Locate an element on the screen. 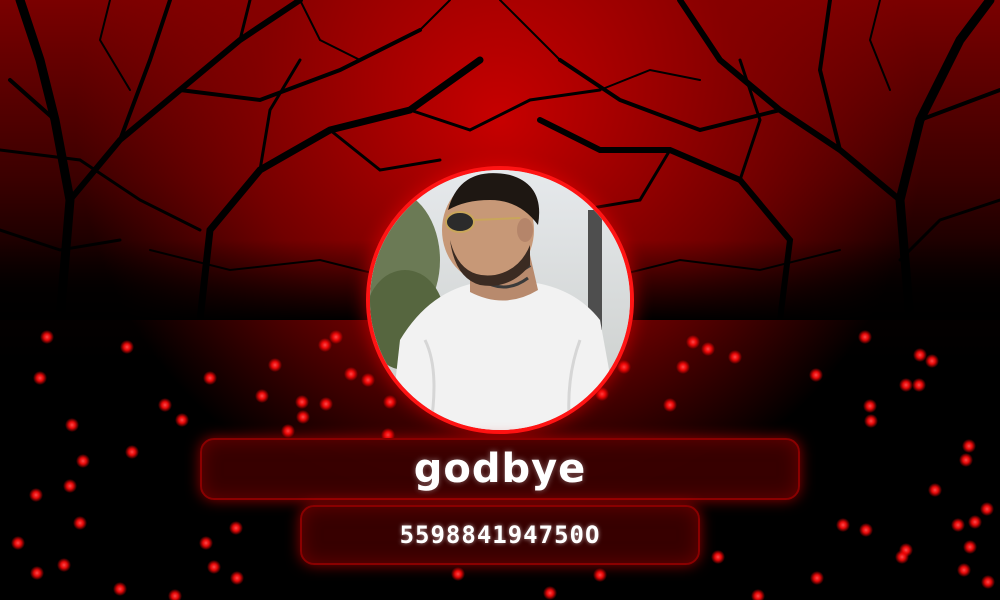  user-id-bar: 559884194750O is located at coordinates (500, 535).